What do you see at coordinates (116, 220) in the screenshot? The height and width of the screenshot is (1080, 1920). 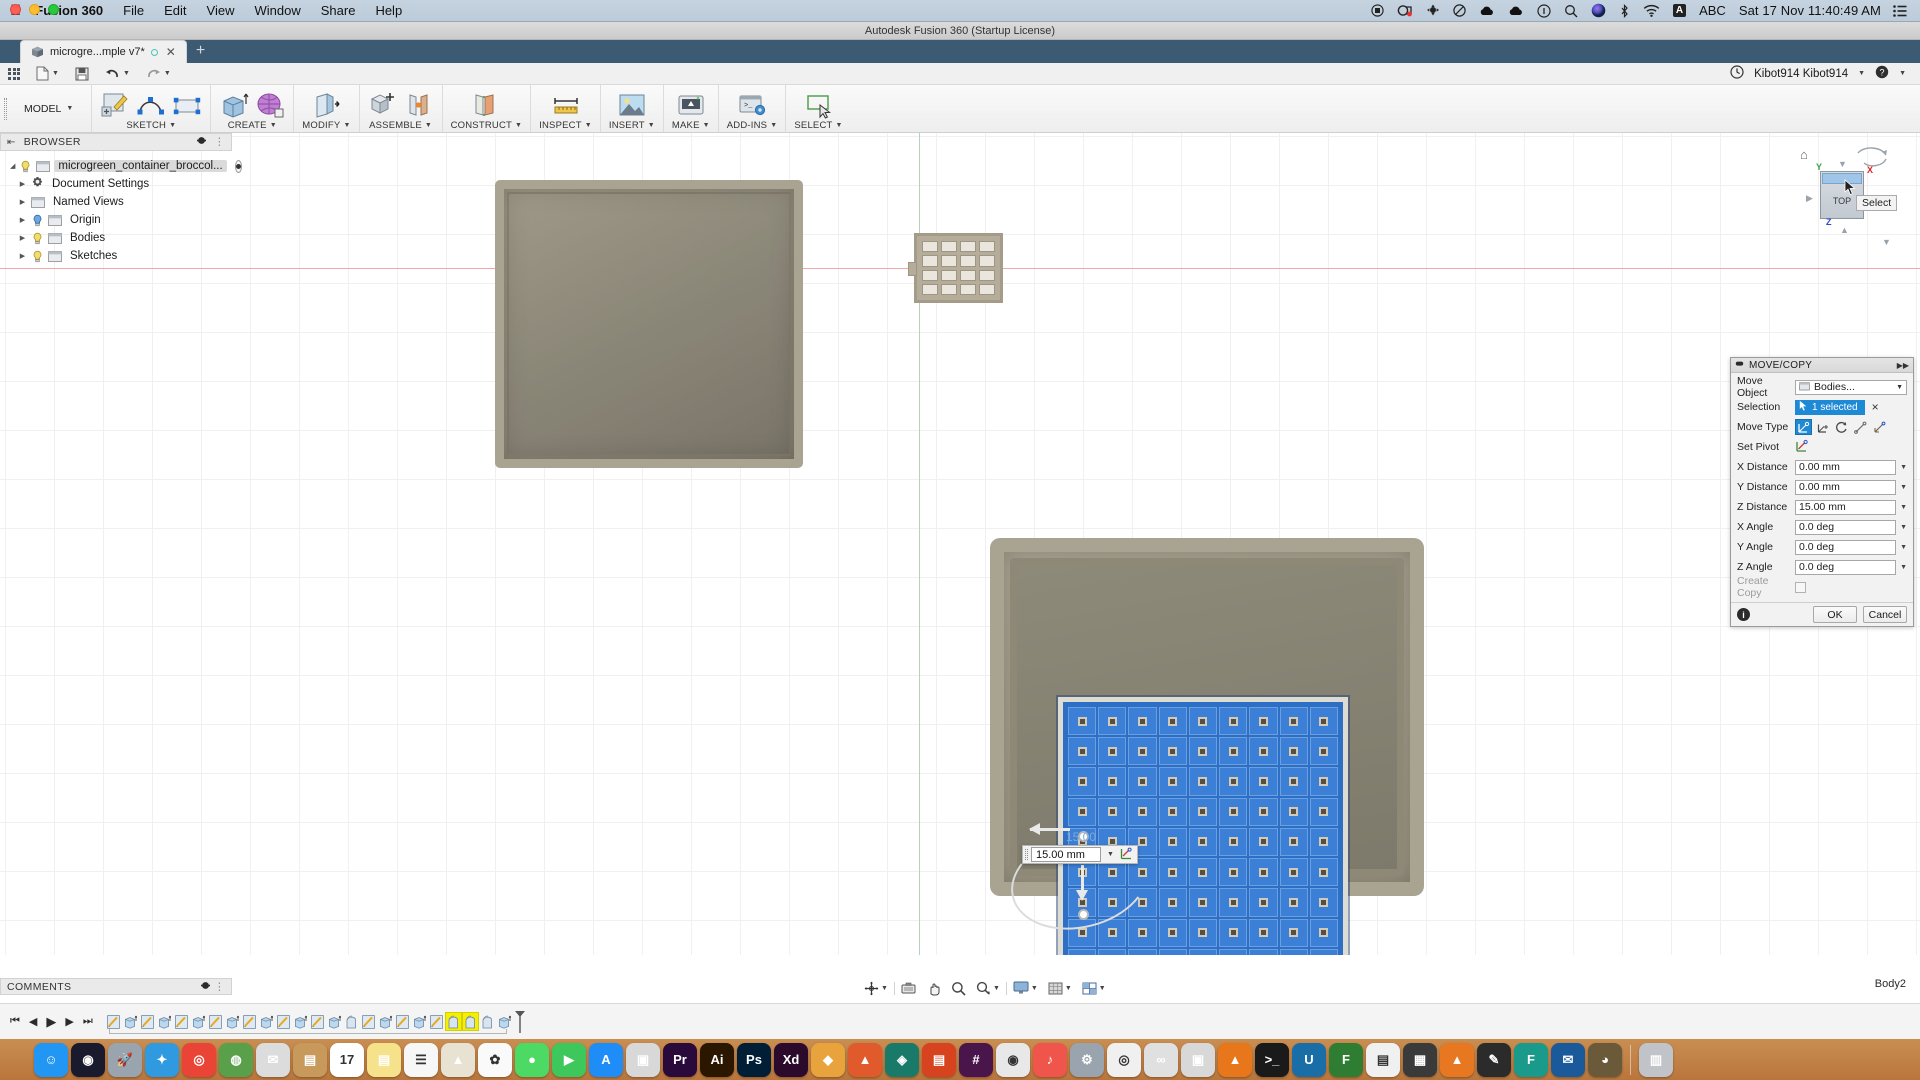 I see `tree-item-origin: ▶ Origin` at bounding box center [116, 220].